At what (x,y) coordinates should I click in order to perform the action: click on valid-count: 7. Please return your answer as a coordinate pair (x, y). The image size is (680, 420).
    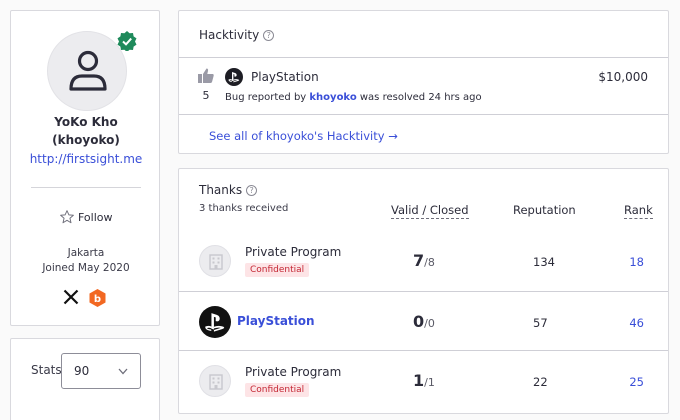
    Looking at the image, I should click on (419, 260).